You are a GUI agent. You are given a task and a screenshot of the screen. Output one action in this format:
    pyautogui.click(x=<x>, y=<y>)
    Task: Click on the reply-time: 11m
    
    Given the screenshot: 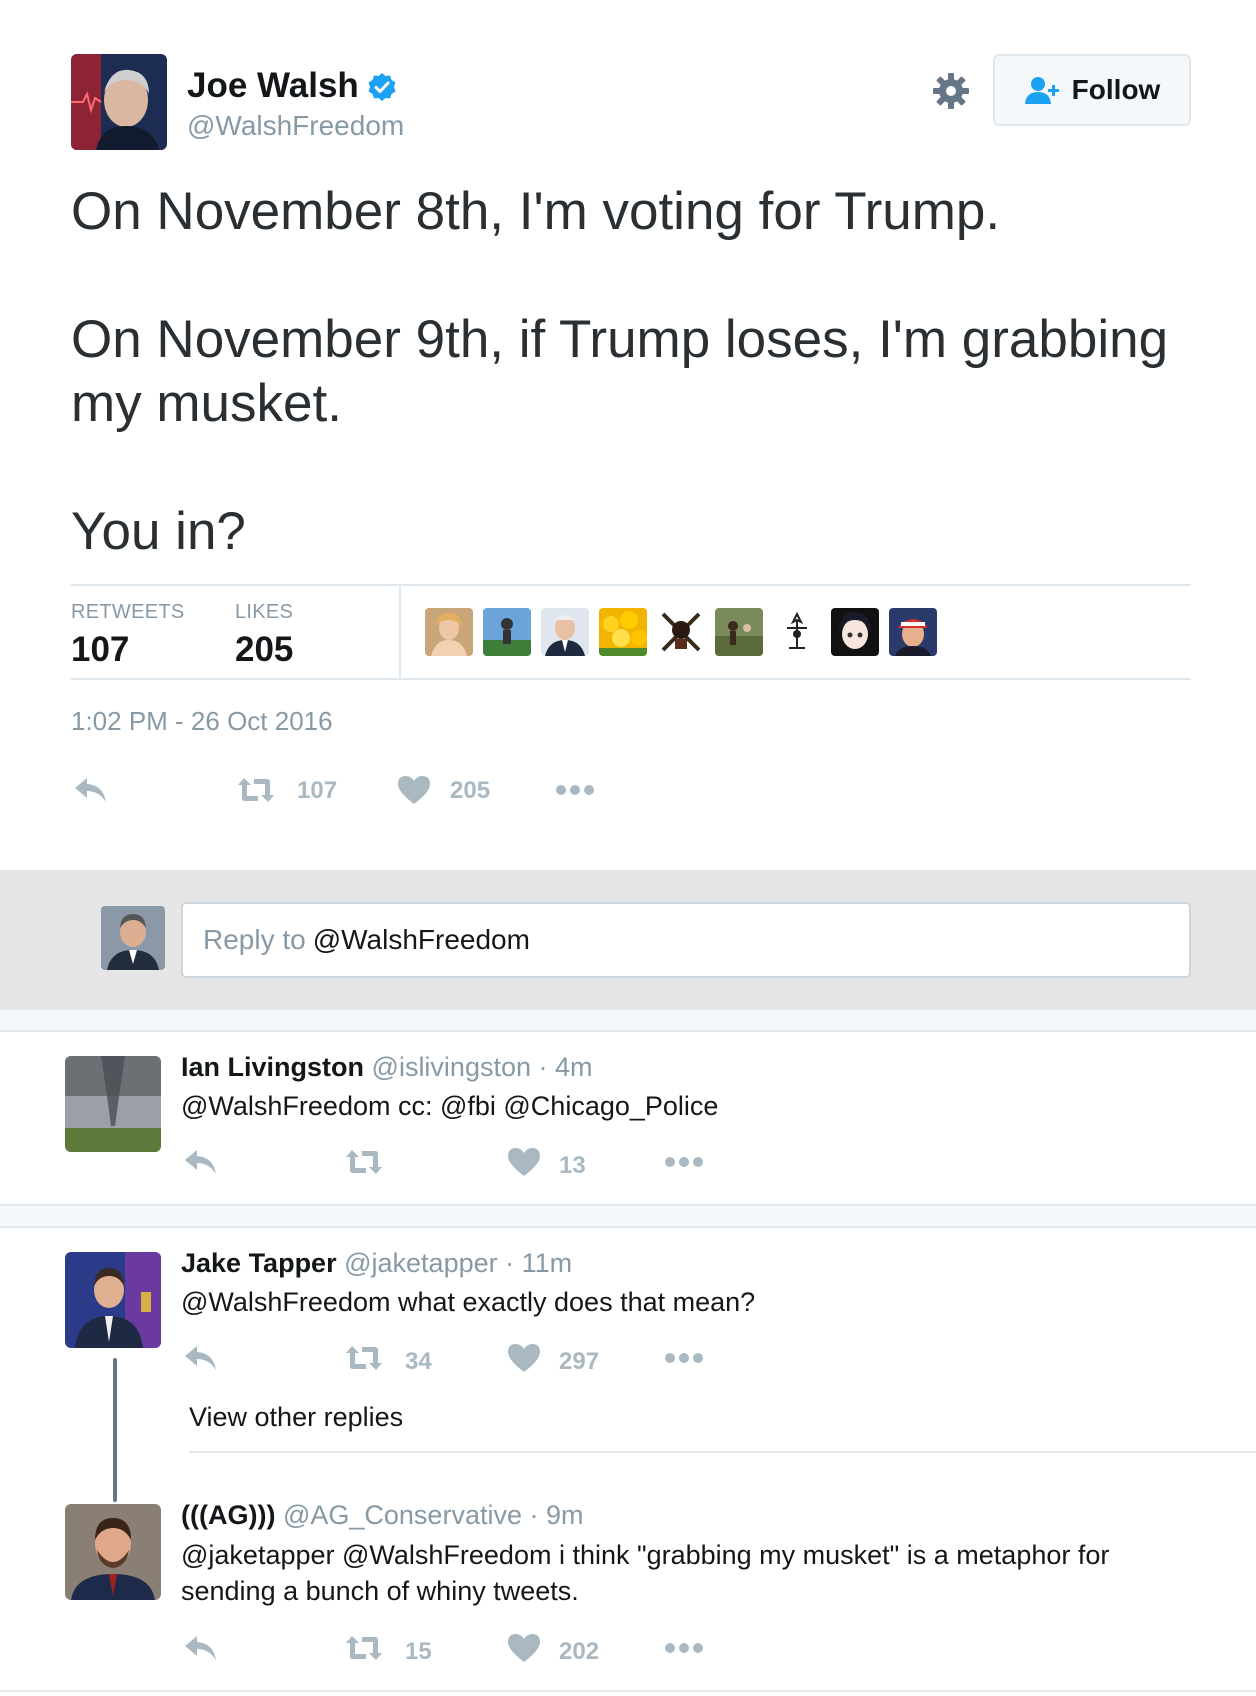 What is the action you would take?
    pyautogui.click(x=547, y=1263)
    